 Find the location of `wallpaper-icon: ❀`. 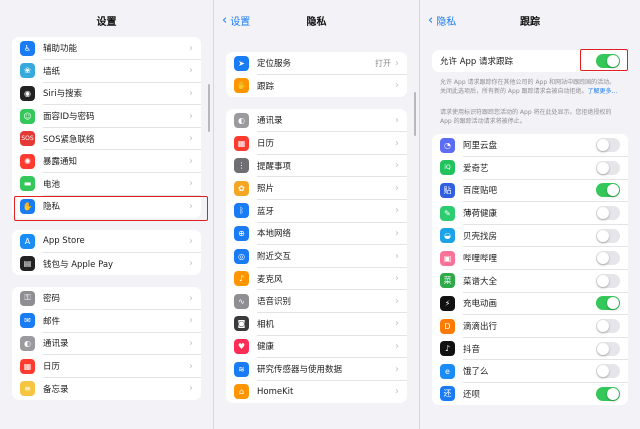

wallpaper-icon: ❀ is located at coordinates (27, 71).